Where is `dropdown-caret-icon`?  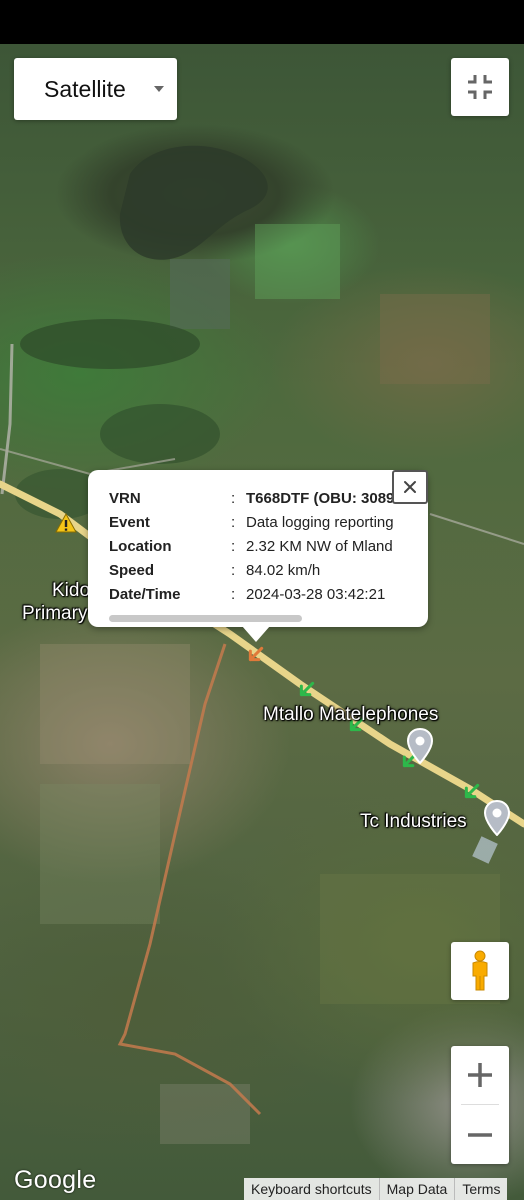
dropdown-caret-icon is located at coordinates (159, 89).